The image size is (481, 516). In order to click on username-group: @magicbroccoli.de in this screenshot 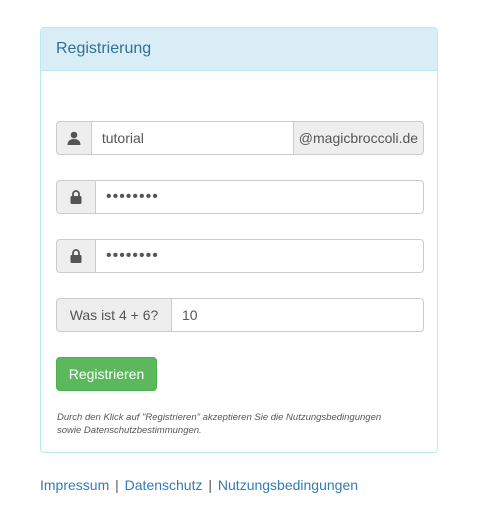, I will do `click(240, 138)`.